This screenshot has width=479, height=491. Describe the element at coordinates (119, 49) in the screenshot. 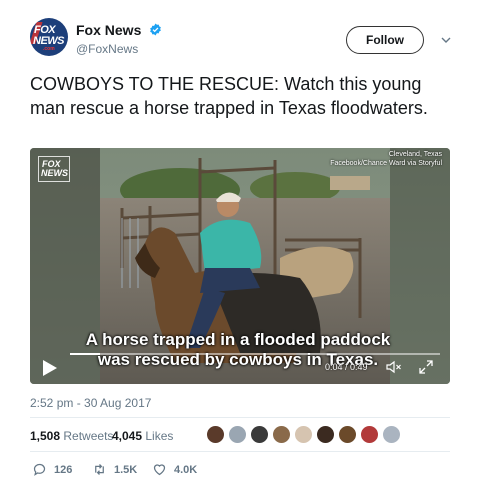

I see `account-handle: @FoxNews` at that location.